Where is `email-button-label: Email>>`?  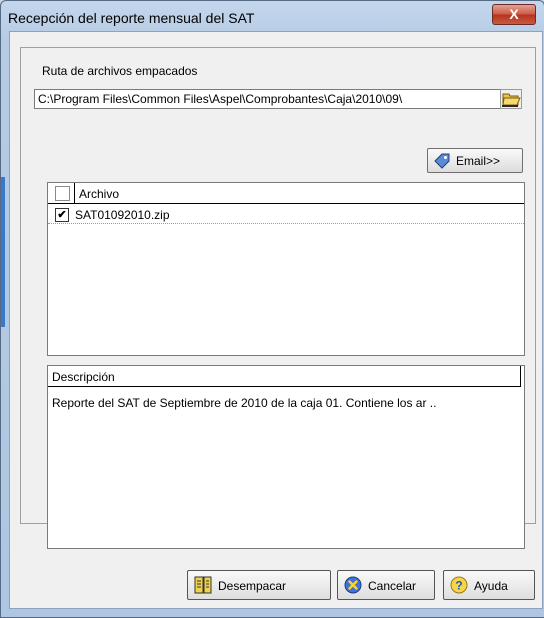
email-button-label: Email>> is located at coordinates (478, 161).